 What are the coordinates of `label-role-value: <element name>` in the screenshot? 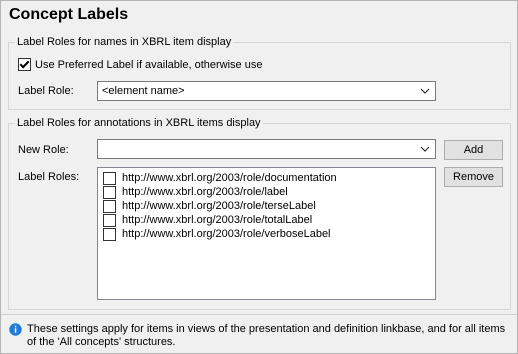 It's located at (143, 91).